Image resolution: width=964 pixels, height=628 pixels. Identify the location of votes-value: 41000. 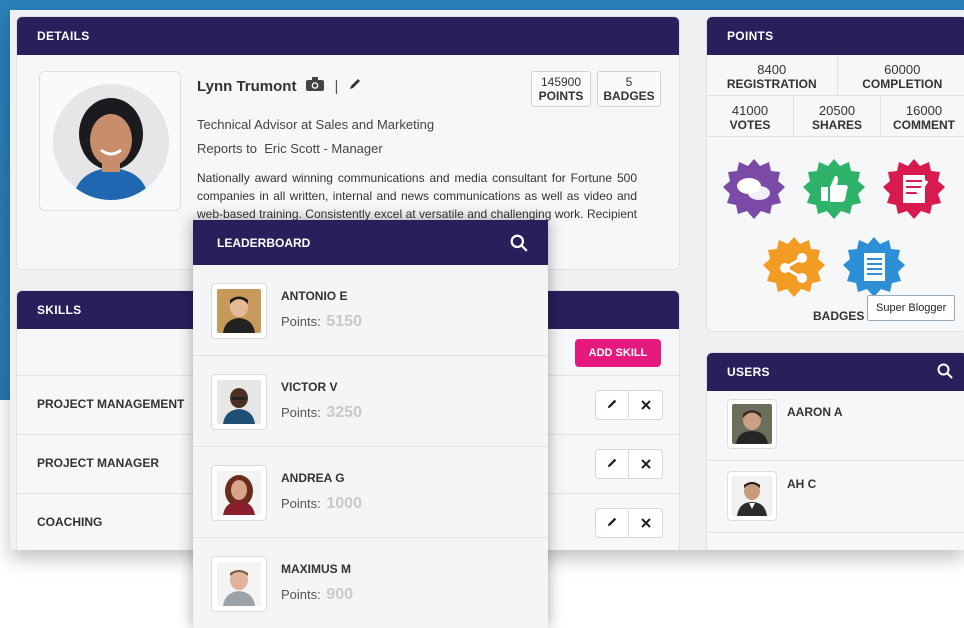
(750, 110).